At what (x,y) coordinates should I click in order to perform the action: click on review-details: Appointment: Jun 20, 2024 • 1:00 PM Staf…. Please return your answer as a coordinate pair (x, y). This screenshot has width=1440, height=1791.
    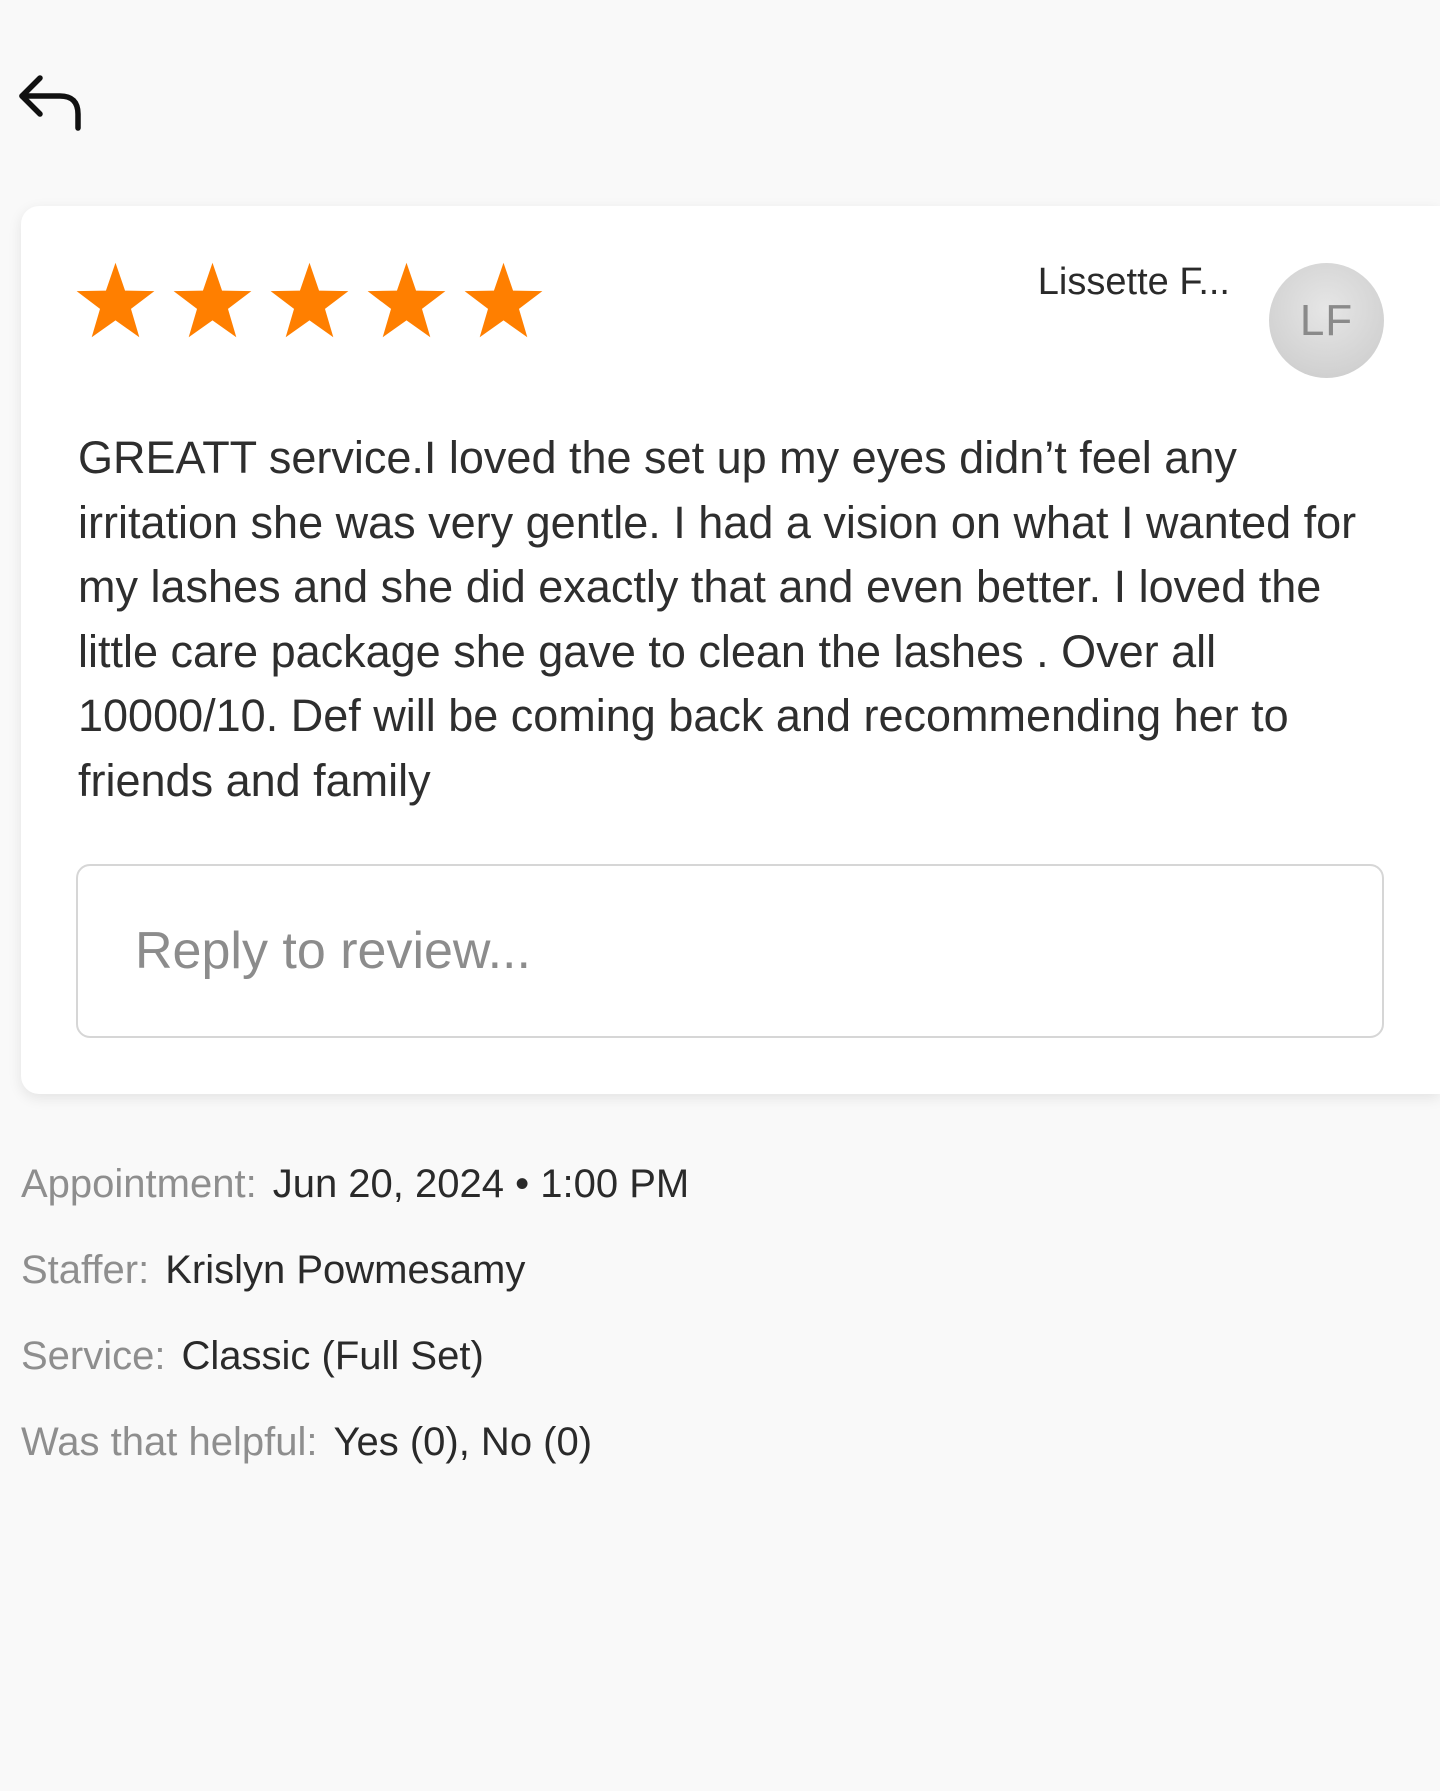
    Looking at the image, I should click on (355, 1334).